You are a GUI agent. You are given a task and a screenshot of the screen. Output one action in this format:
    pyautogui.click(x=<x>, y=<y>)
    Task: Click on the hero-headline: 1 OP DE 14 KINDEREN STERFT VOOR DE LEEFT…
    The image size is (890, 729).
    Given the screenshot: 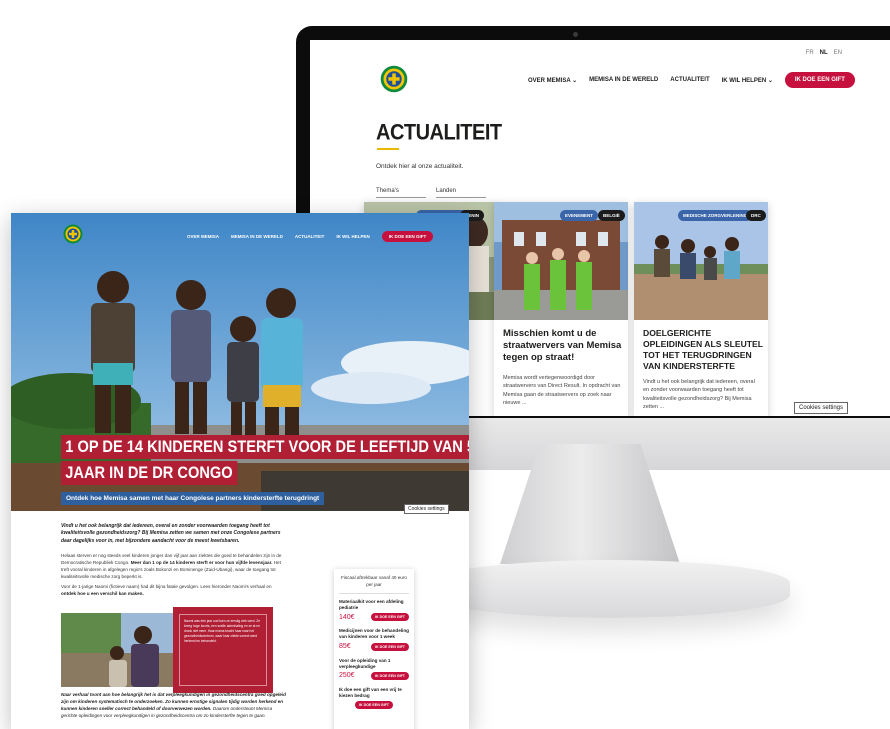 What is the action you would take?
    pyautogui.click(x=265, y=470)
    